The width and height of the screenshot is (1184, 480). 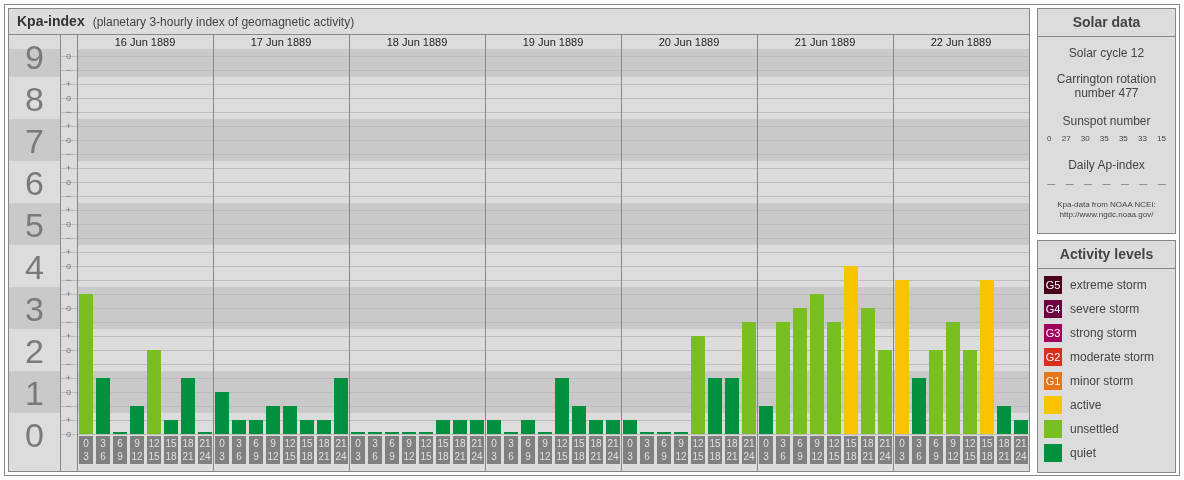 I want to click on date-label: 20 Jun 1889, so click(x=689, y=42).